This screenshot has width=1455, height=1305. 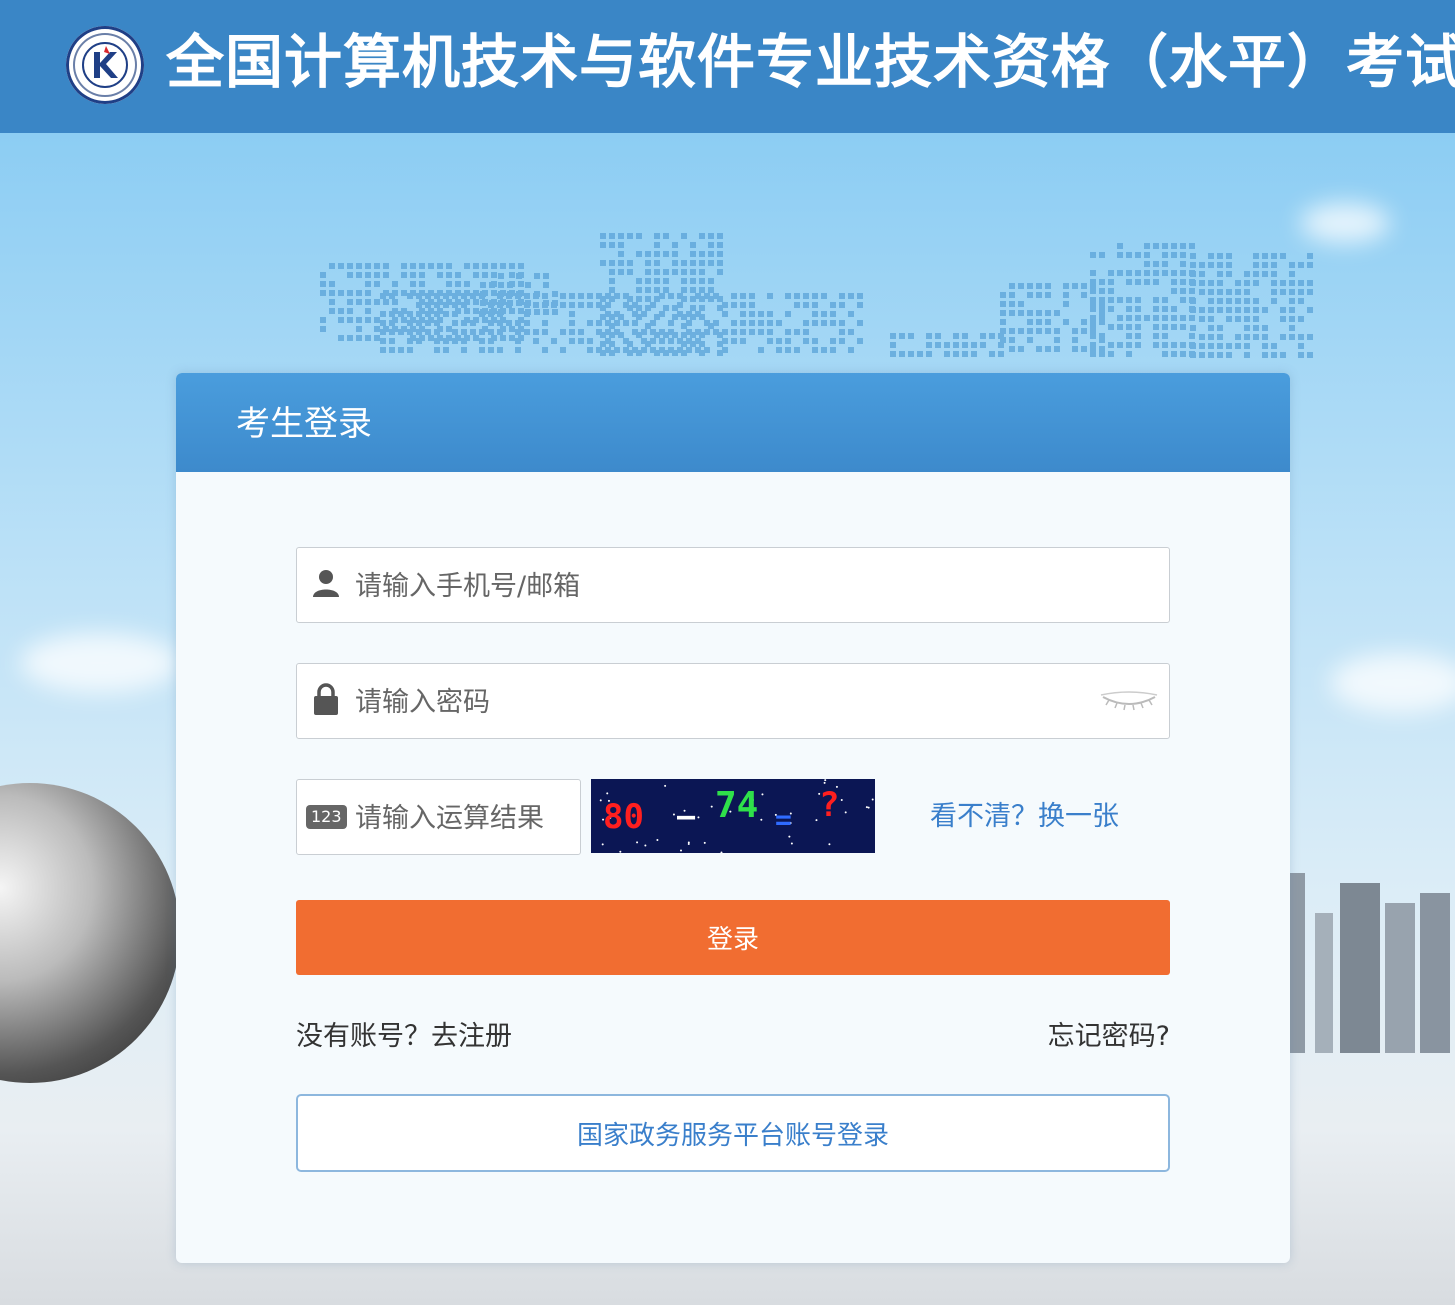 What do you see at coordinates (304, 424) in the screenshot?
I see `login-title: 考生登录` at bounding box center [304, 424].